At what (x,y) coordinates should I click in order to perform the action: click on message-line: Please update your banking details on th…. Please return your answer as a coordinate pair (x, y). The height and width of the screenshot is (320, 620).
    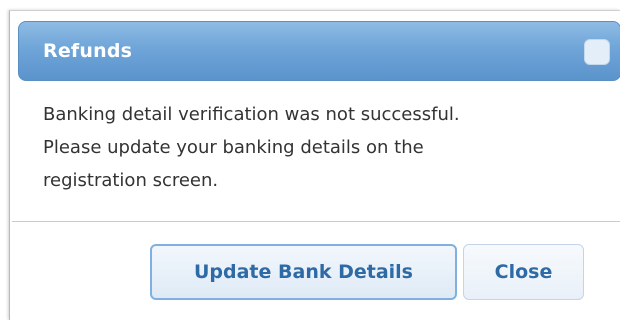
    Looking at the image, I should click on (233, 147).